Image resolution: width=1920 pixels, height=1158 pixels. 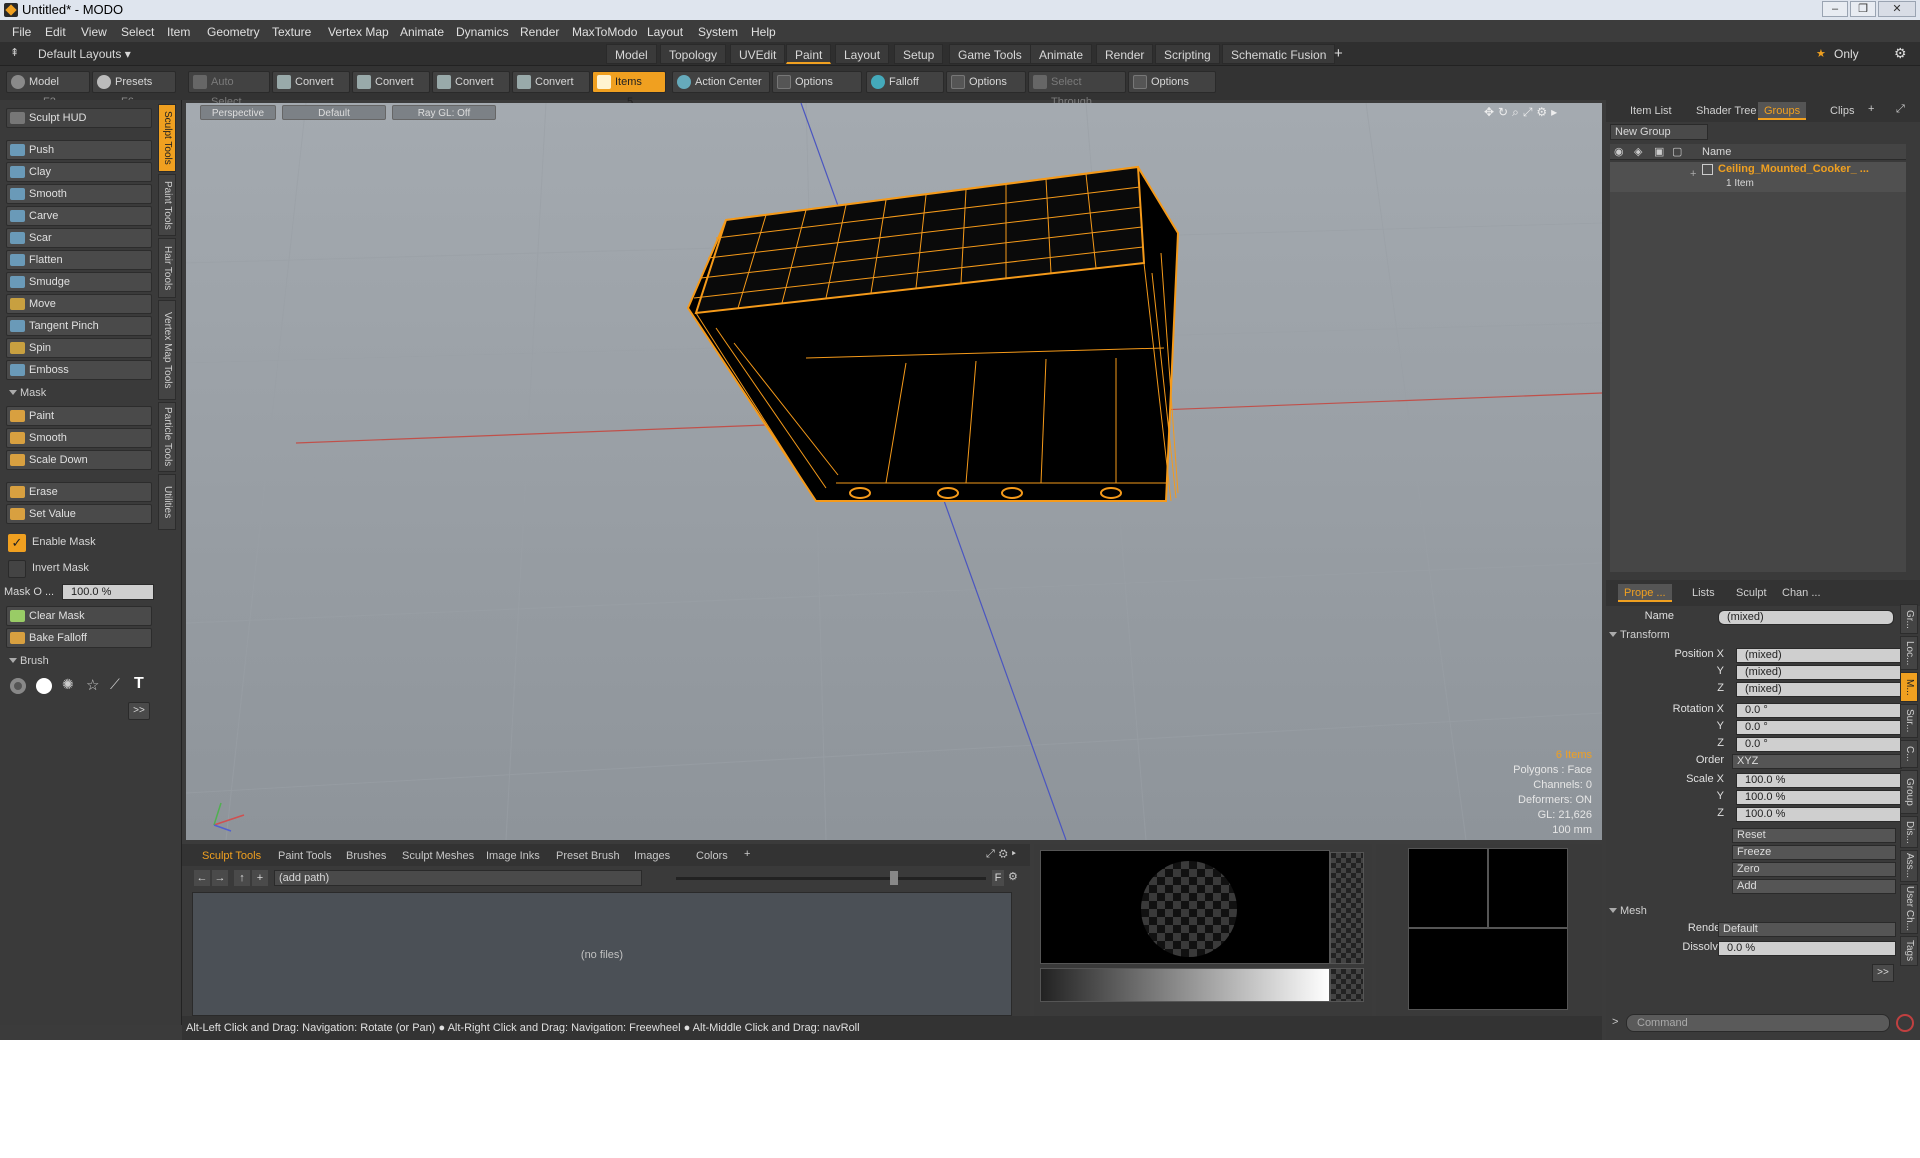 I want to click on raygl-dropdown: Ray GL: Off, so click(x=444, y=112).